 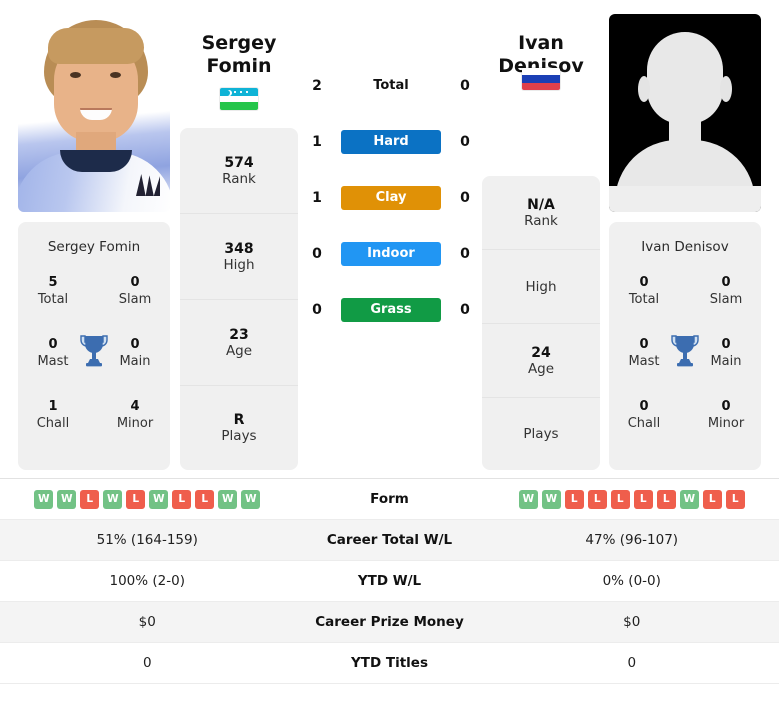 I want to click on surface-score-left: 1, so click(x=317, y=198).